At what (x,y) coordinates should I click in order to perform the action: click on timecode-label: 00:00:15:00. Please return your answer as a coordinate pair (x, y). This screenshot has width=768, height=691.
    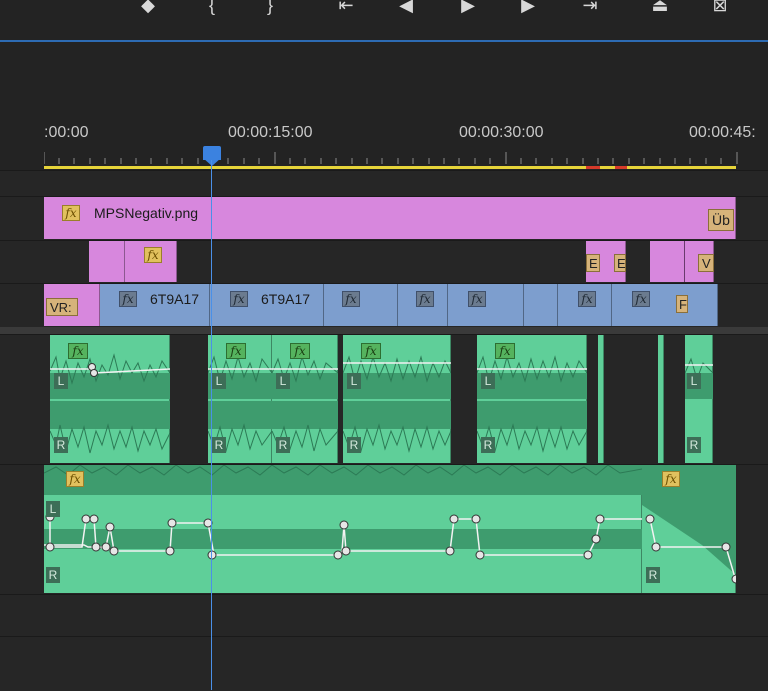
    Looking at the image, I should click on (270, 132).